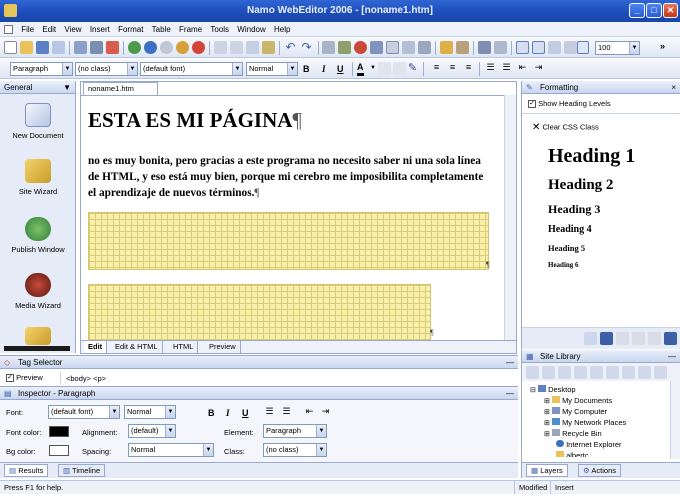  Describe the element at coordinates (211, 413) in the screenshot. I see `inspector-bold-button: B` at that location.